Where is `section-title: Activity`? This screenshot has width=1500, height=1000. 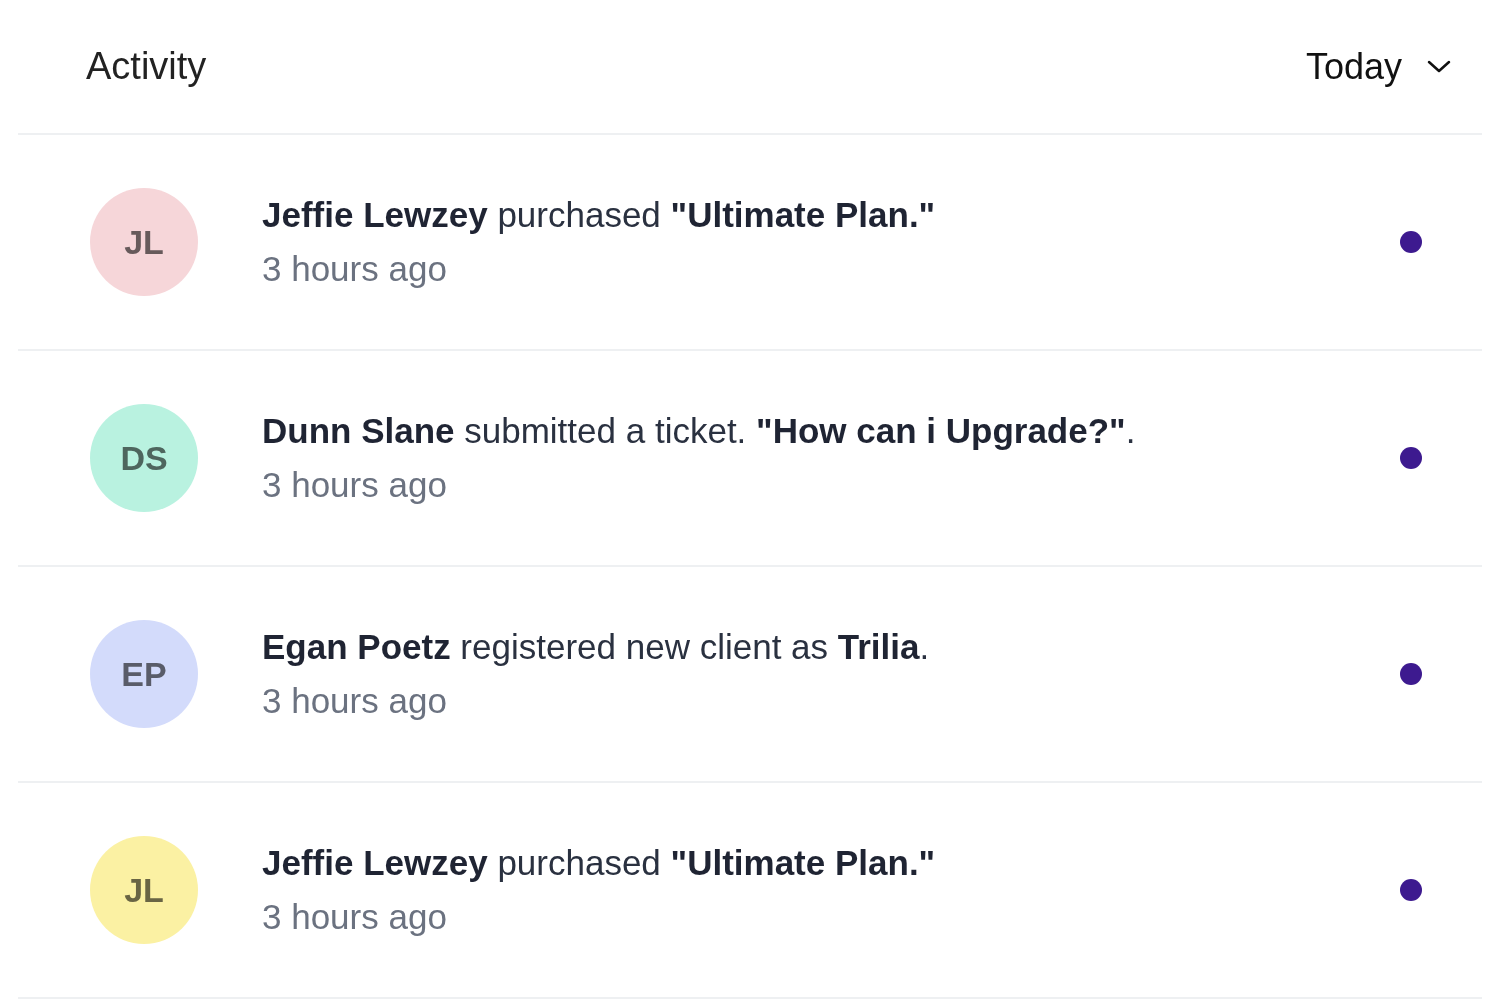
section-title: Activity is located at coordinates (146, 66).